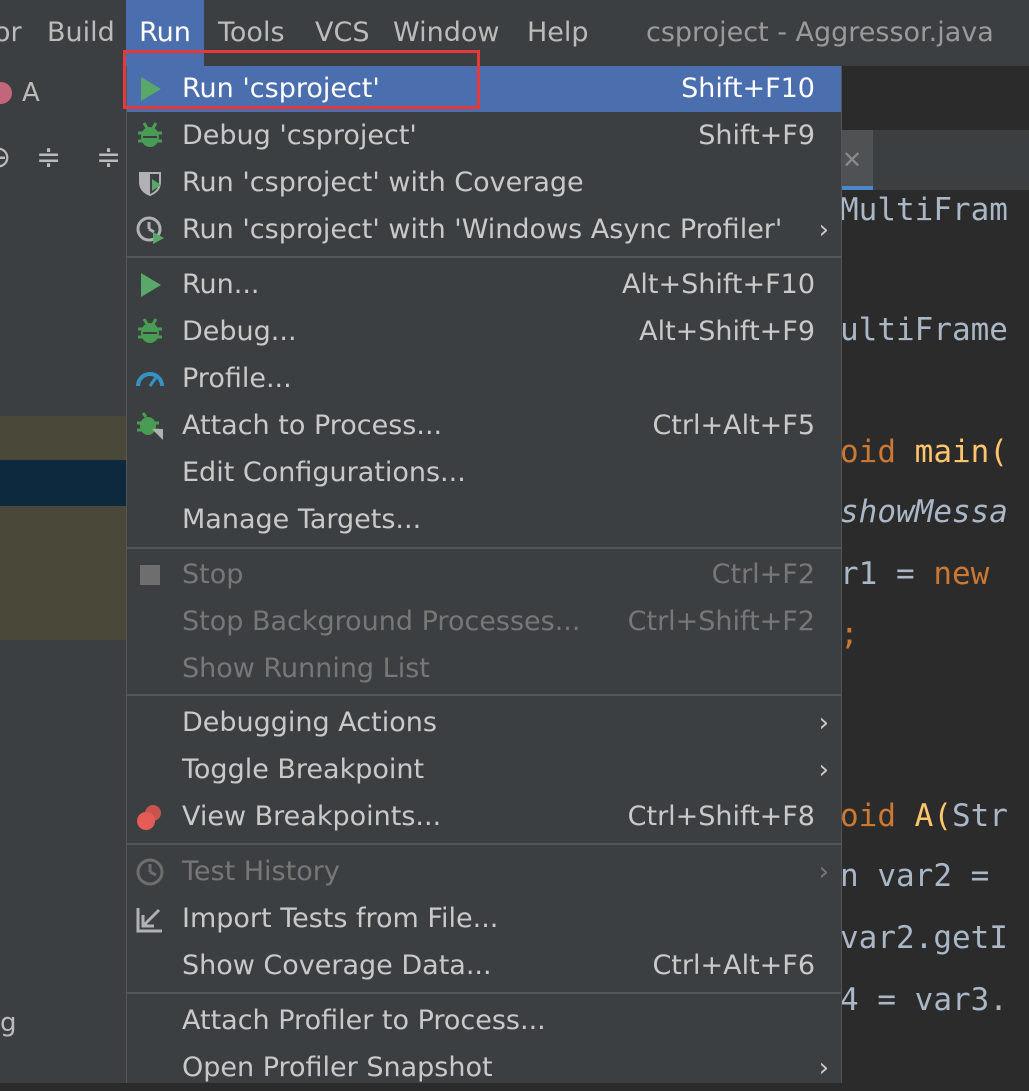 The width and height of the screenshot is (1029, 1091). What do you see at coordinates (149, 817) in the screenshot?
I see `breakpoints-icon` at bounding box center [149, 817].